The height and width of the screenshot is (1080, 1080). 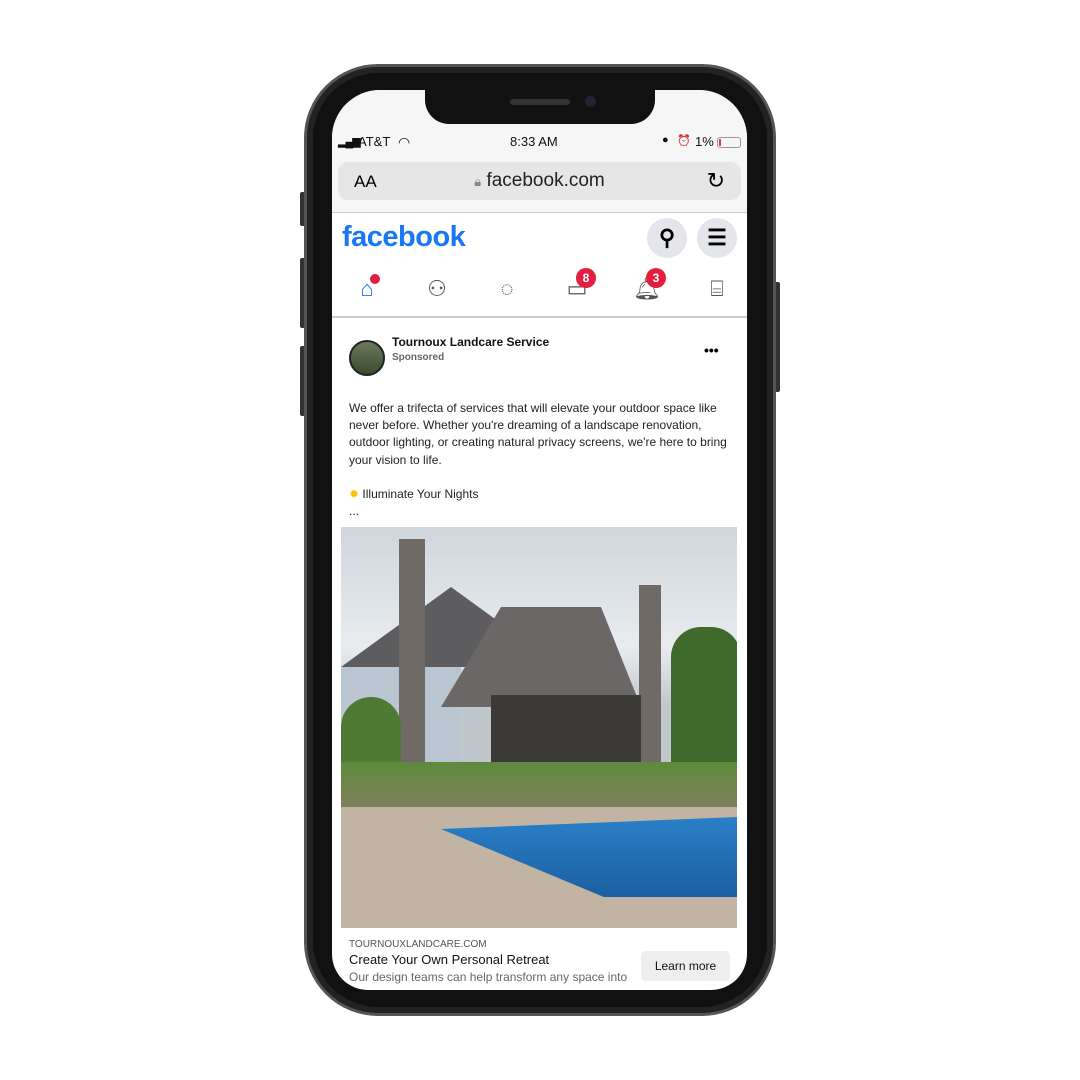 I want to click on search-button: ⚲, so click(x=667, y=238).